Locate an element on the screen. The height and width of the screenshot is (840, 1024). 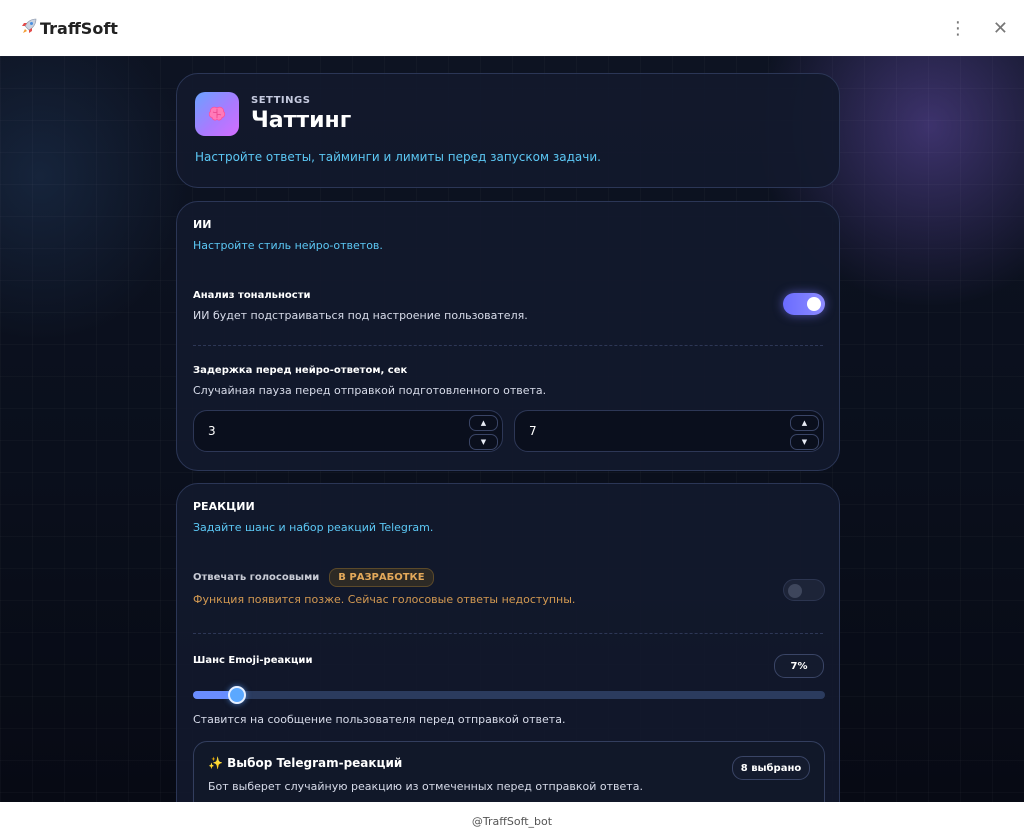
brain-icon is located at coordinates (217, 114).